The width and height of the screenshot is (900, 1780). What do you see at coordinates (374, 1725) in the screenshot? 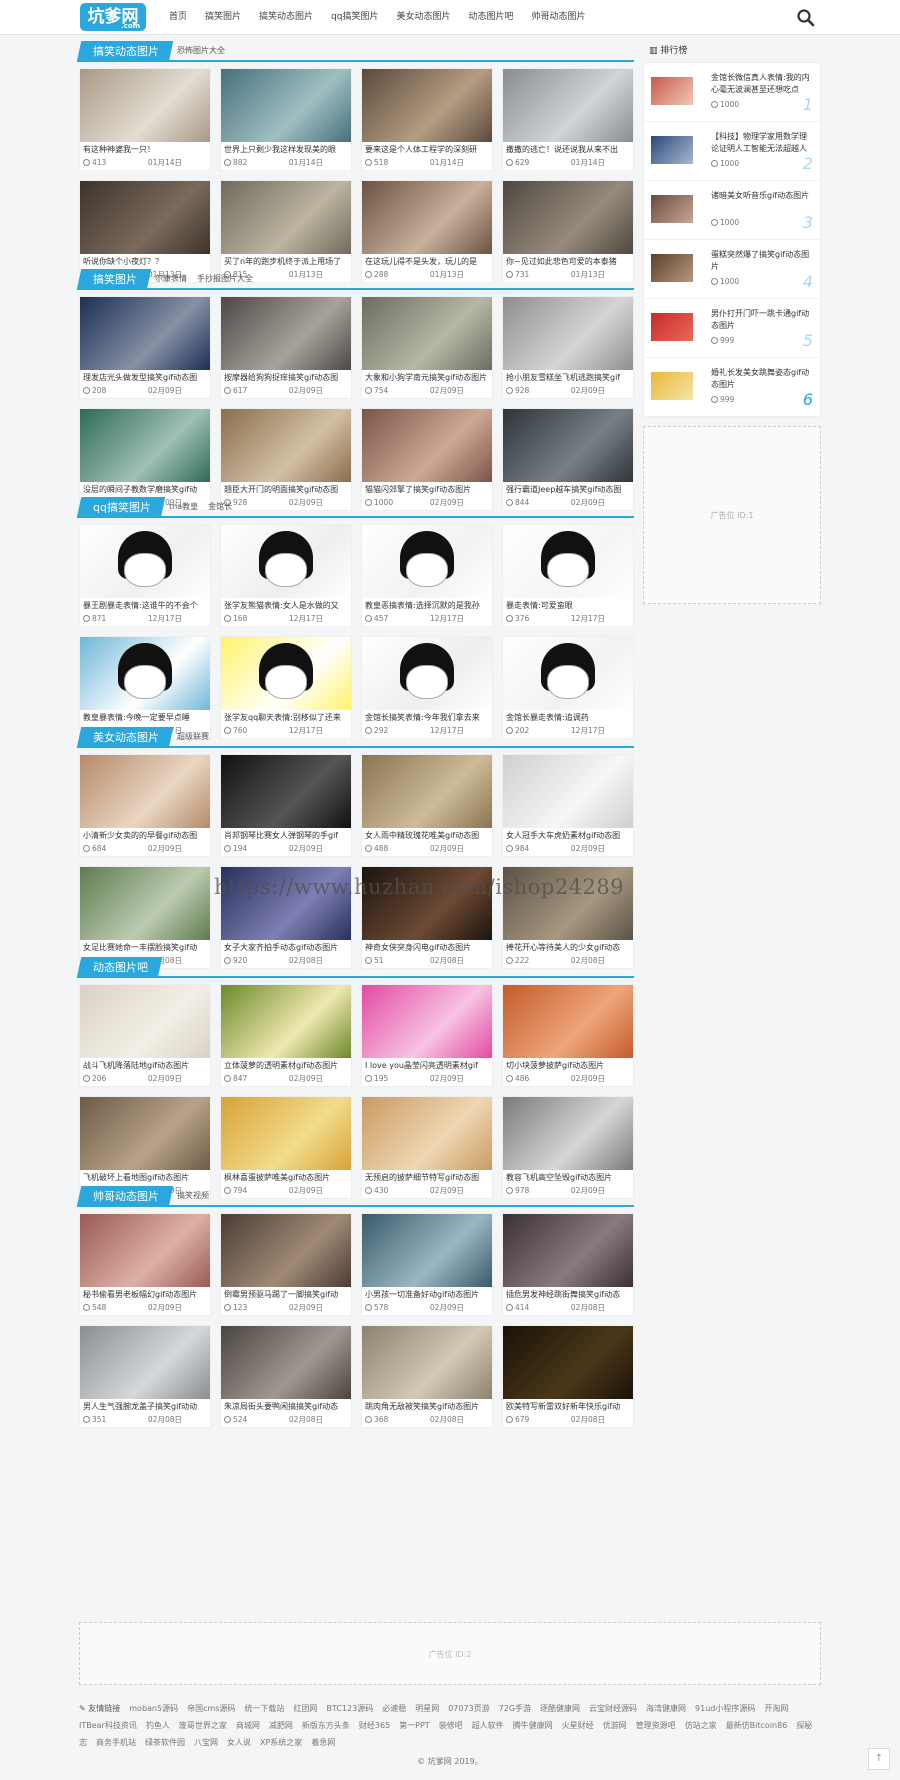
I see `friend-link: 财经365` at bounding box center [374, 1725].